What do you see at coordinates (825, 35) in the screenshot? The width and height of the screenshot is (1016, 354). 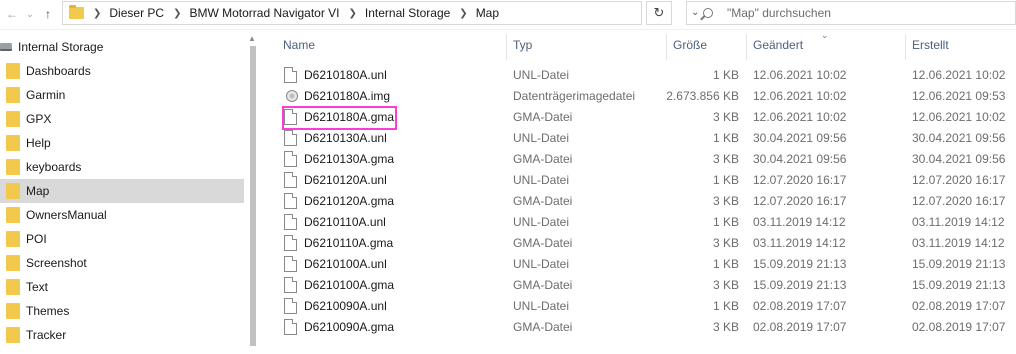 I see `sort-descending-icon: ⌄` at bounding box center [825, 35].